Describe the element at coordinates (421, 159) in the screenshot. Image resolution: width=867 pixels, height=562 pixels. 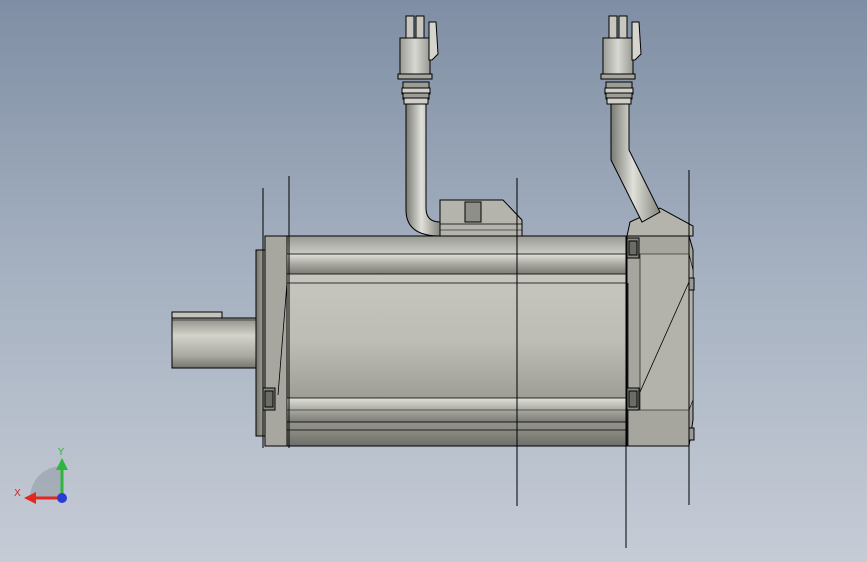
I see `power-cable` at that location.